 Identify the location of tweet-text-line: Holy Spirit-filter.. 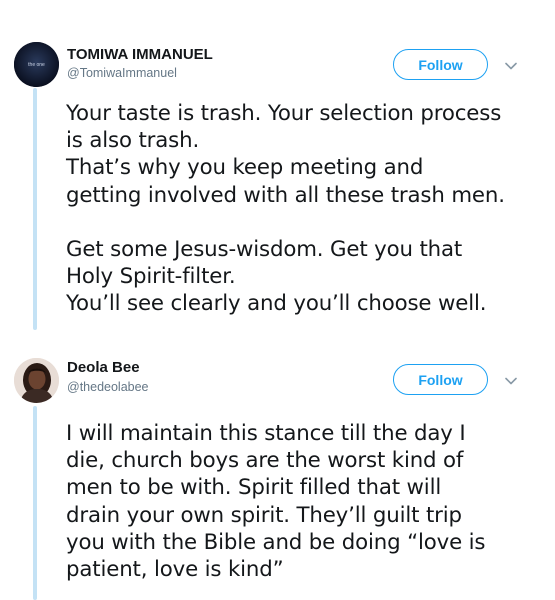
(151, 277).